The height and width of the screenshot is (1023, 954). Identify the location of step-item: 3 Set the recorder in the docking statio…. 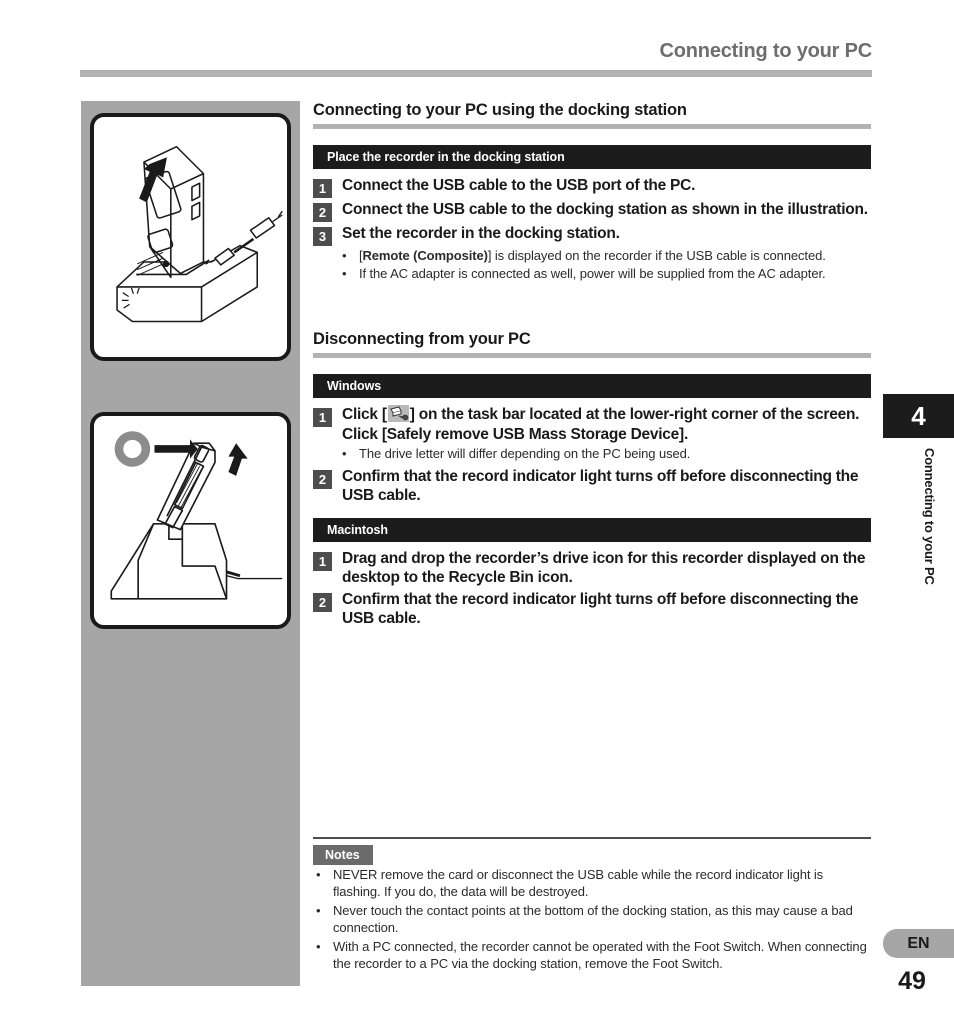
(592, 235).